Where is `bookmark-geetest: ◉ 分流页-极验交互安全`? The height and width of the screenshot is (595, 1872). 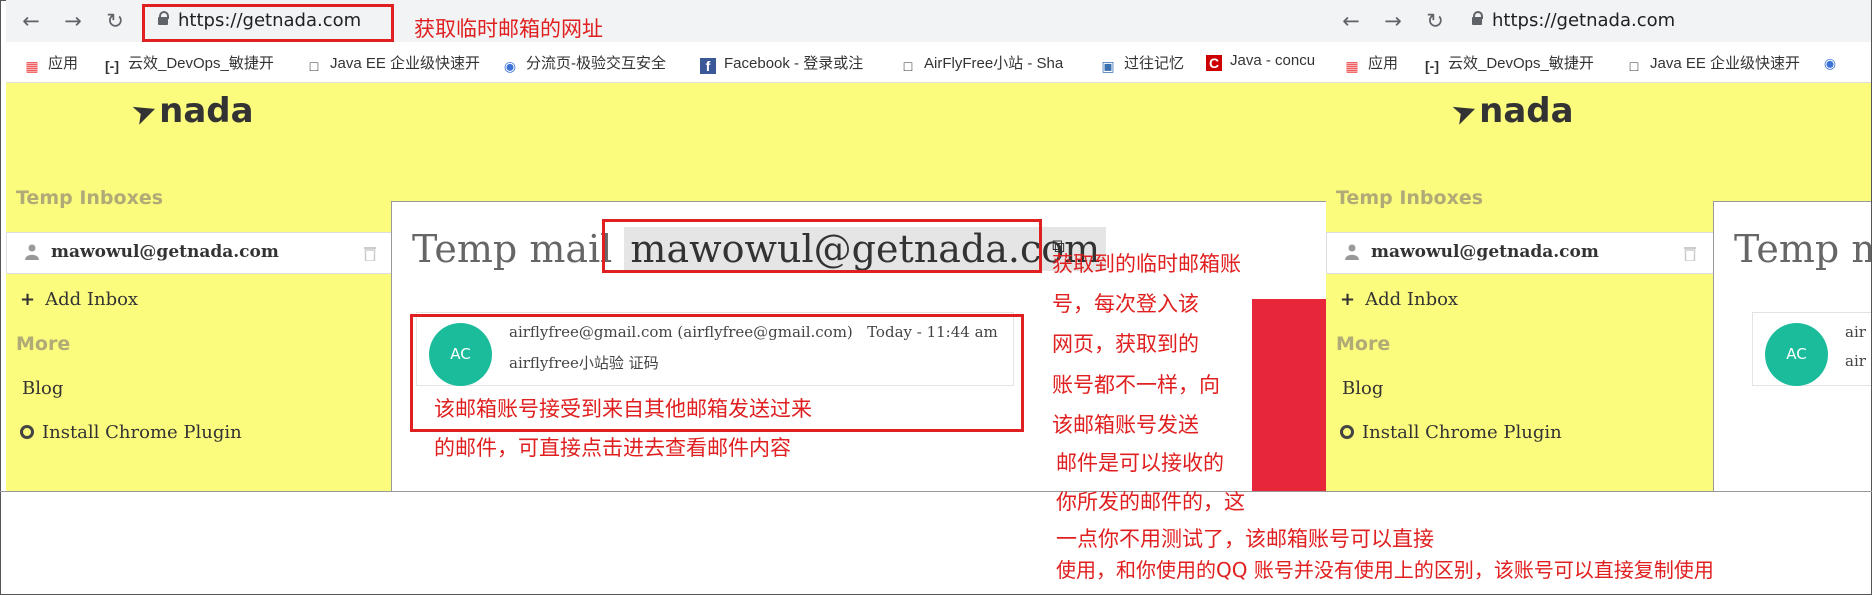
bookmark-geetest: ◉ 分流页-极验交互安全 is located at coordinates (584, 63).